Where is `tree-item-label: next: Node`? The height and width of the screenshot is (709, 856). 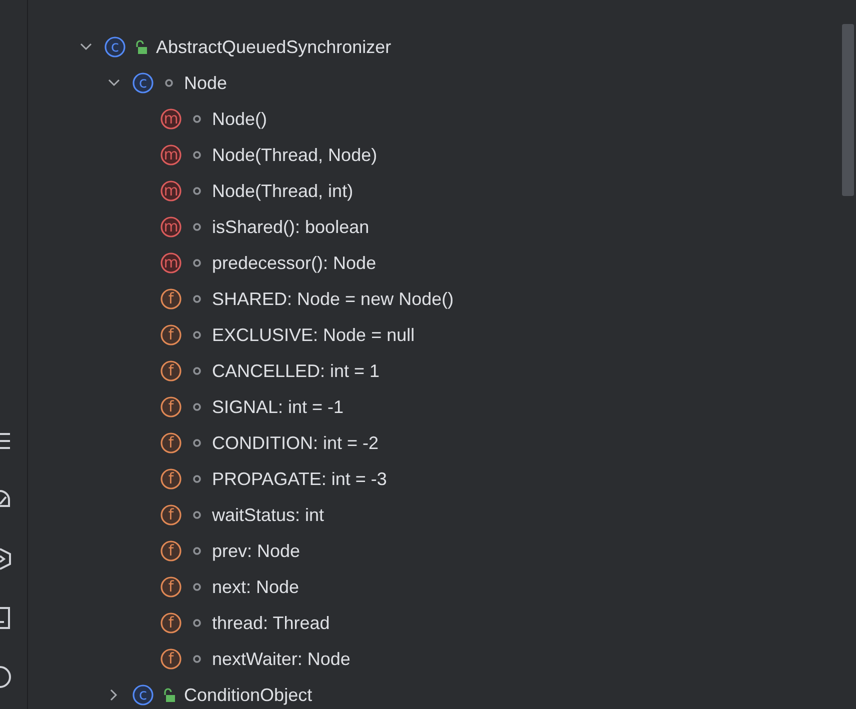 tree-item-label: next: Node is located at coordinates (256, 587).